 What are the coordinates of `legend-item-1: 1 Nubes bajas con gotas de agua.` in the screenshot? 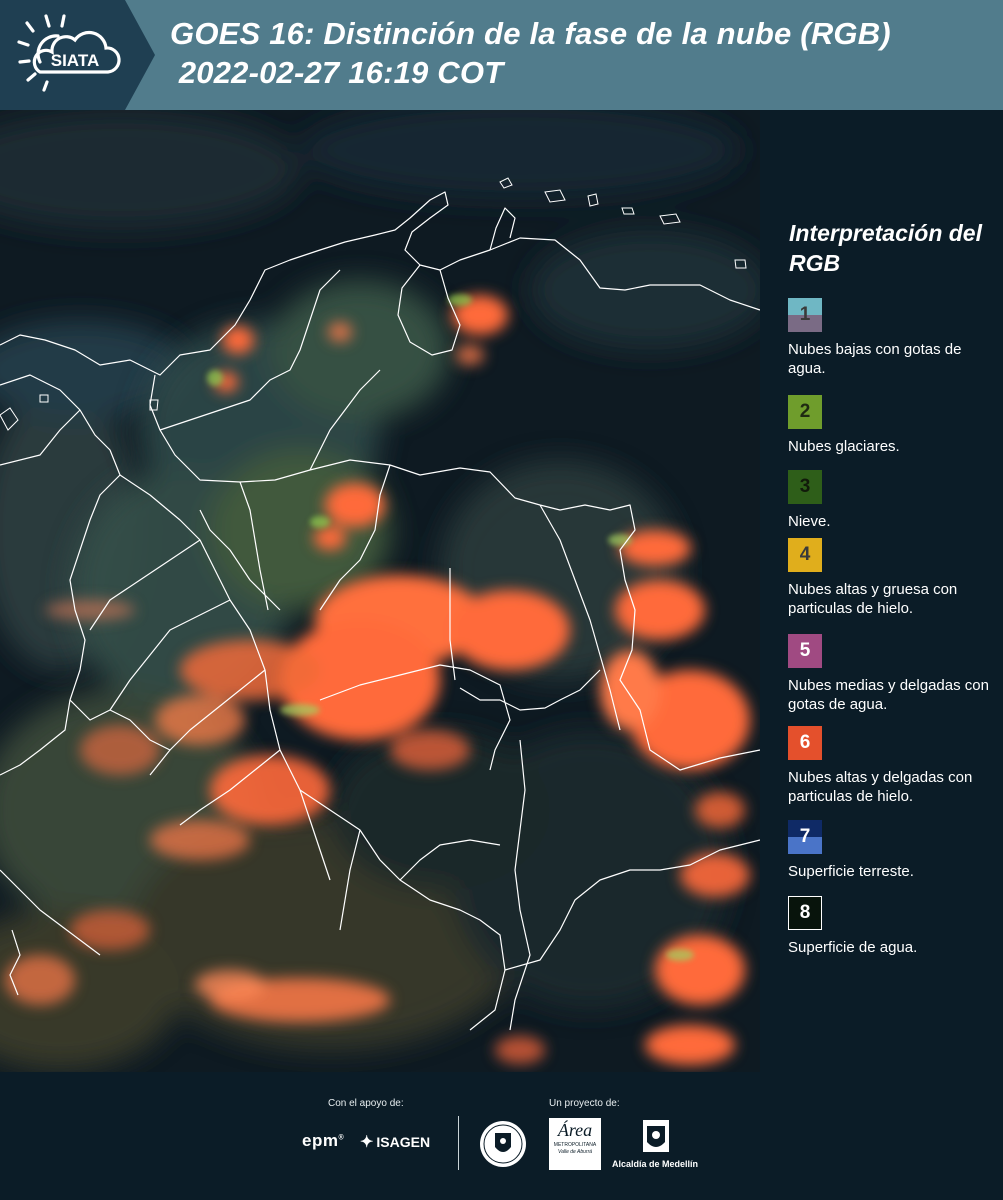 It's located at (895, 338).